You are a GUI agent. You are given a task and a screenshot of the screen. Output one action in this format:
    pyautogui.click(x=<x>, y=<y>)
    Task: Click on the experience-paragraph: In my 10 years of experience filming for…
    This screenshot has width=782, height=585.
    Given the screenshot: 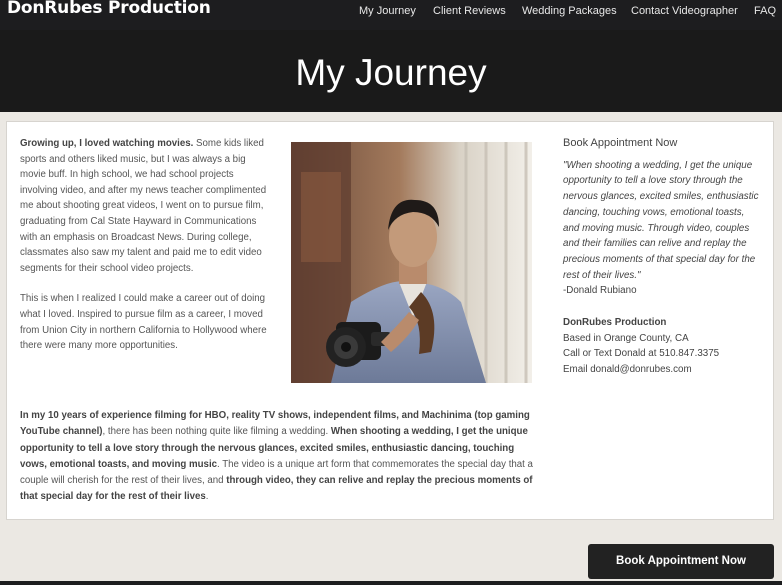 What is the action you would take?
    pyautogui.click(x=280, y=457)
    